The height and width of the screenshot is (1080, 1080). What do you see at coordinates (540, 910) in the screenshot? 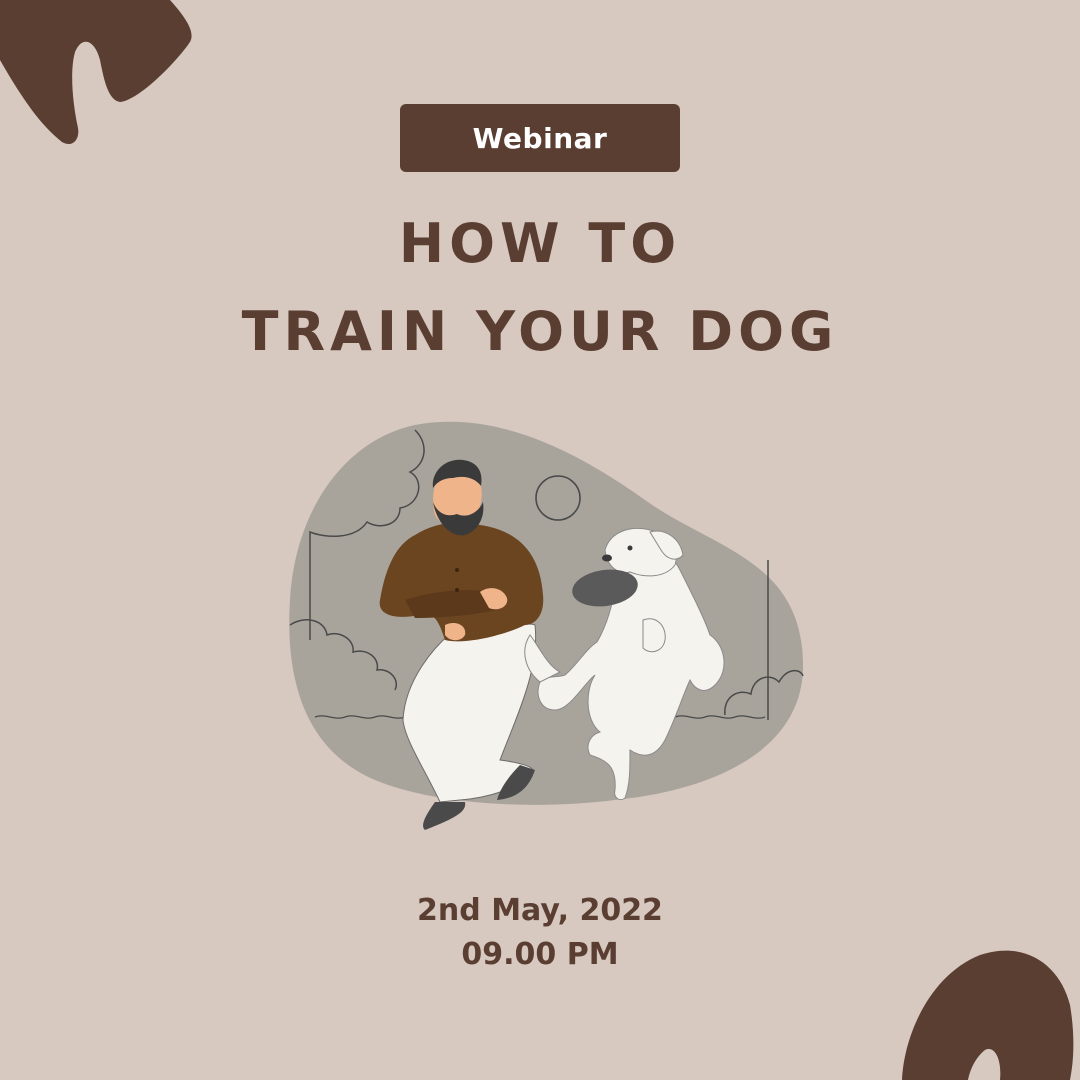
I see `event-date: 2nd May, 2022` at bounding box center [540, 910].